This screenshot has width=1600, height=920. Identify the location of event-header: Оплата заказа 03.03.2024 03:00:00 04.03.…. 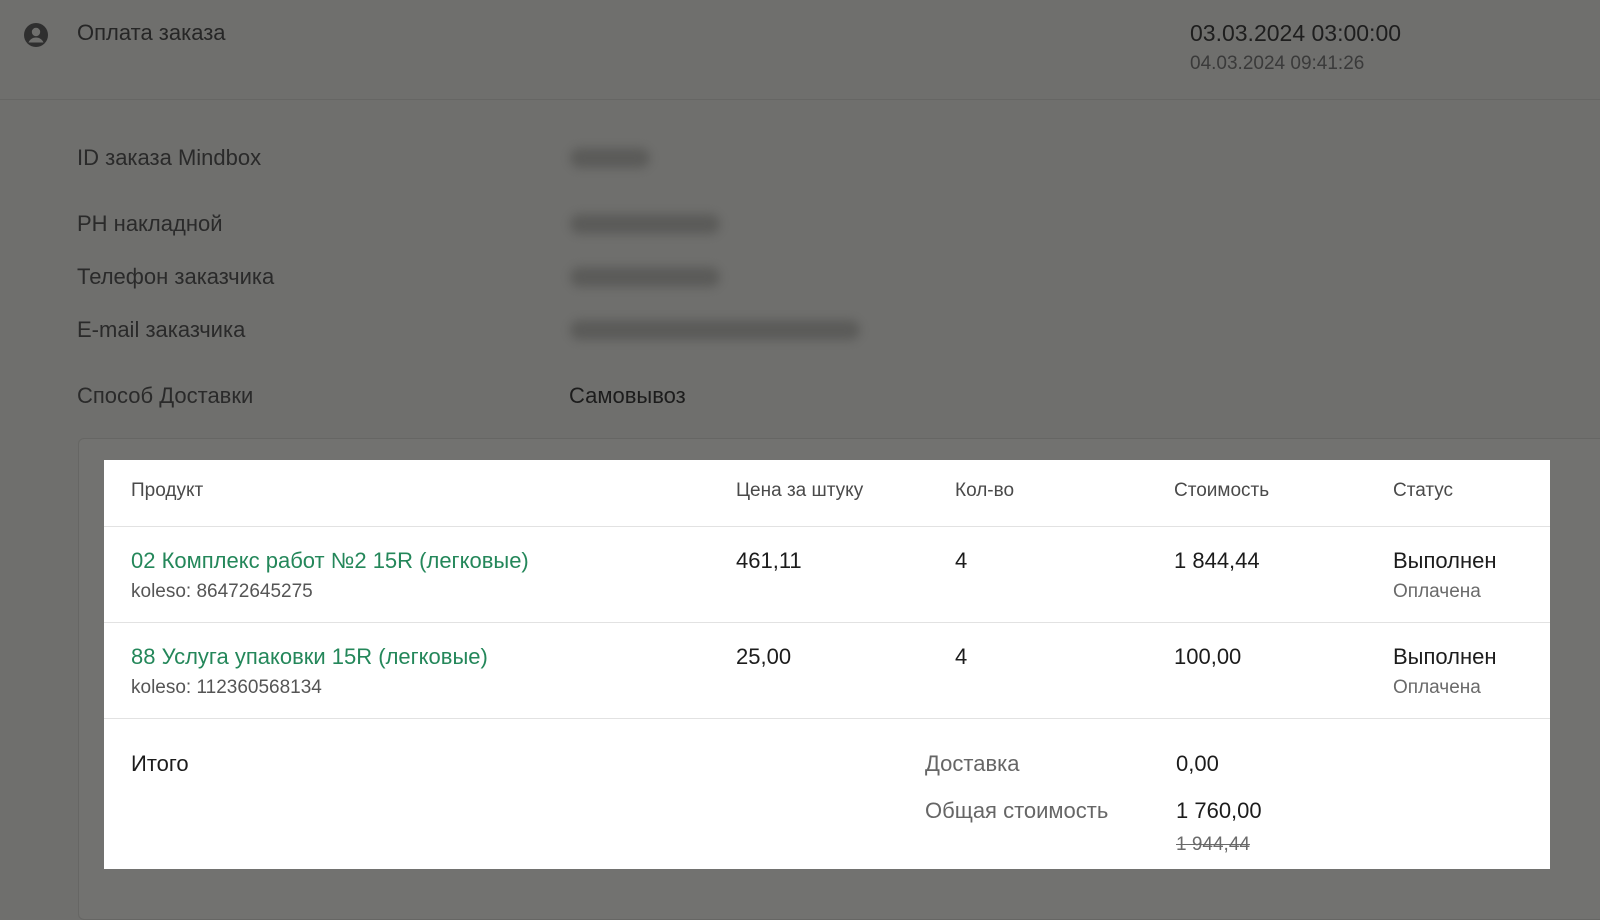
(800, 50).